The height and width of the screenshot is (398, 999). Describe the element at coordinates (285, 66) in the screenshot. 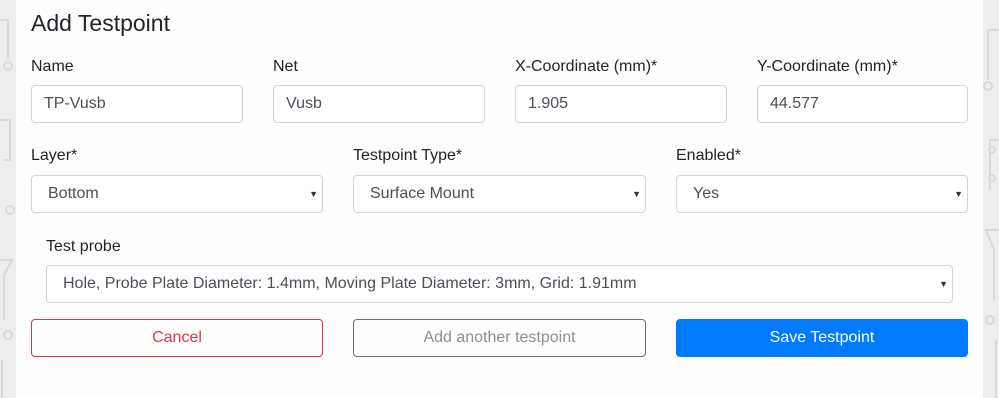

I see `net-label: Net` at that location.